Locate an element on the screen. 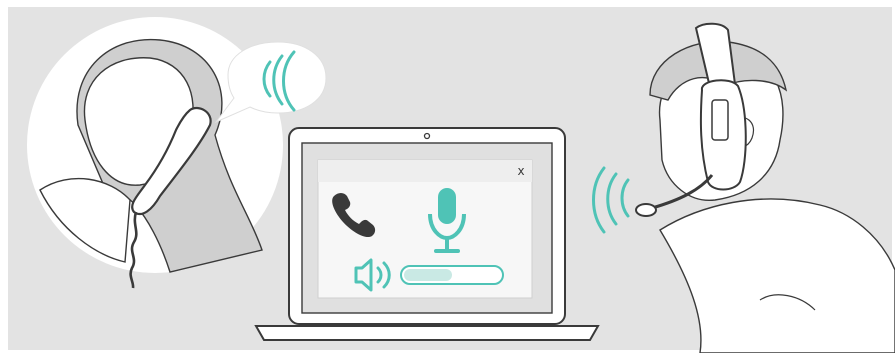 The height and width of the screenshot is (353, 895). headset-logo-plate is located at coordinates (720, 120).